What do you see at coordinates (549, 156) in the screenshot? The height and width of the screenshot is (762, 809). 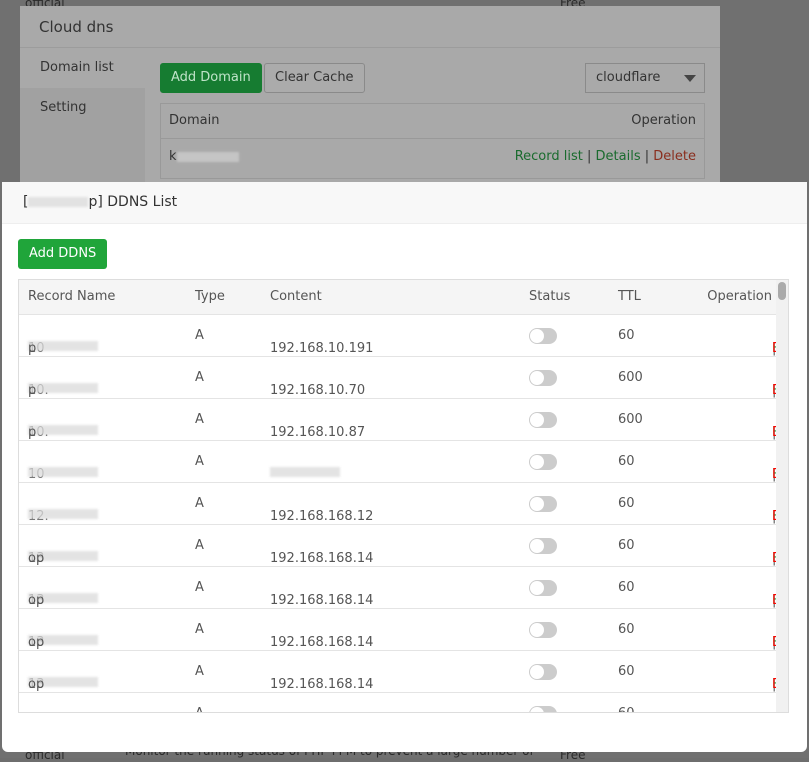 I see `record-list-link: Record list` at bounding box center [549, 156].